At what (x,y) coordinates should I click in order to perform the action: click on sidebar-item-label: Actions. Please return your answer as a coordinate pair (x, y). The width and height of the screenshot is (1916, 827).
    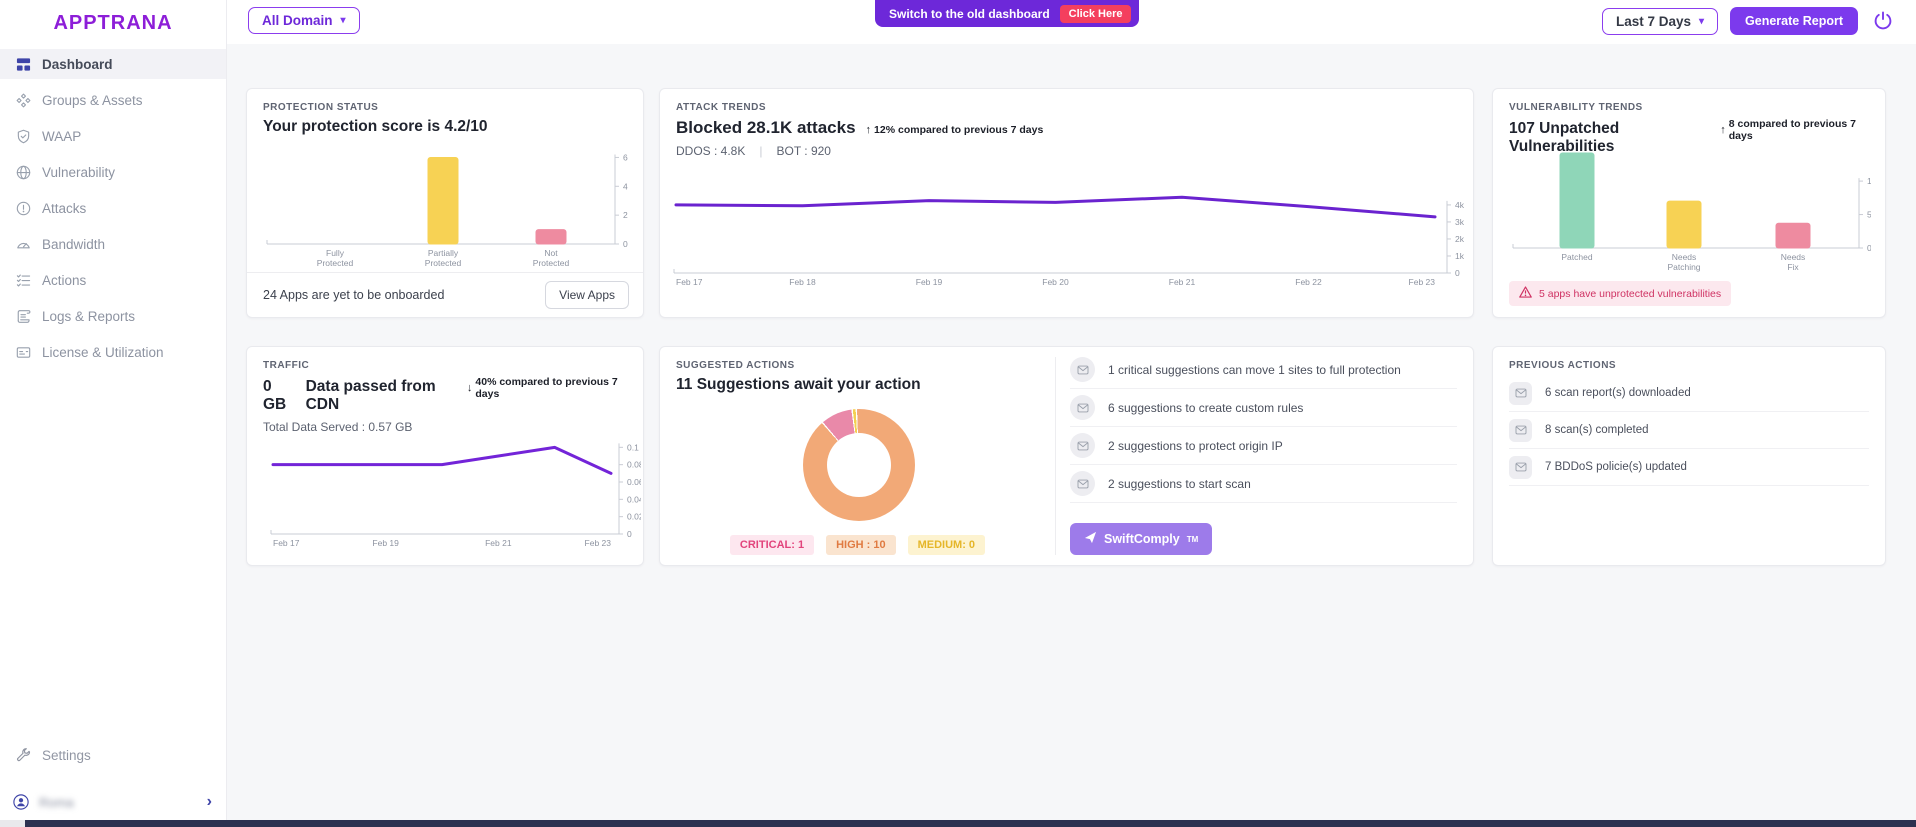
    Looking at the image, I should click on (64, 280).